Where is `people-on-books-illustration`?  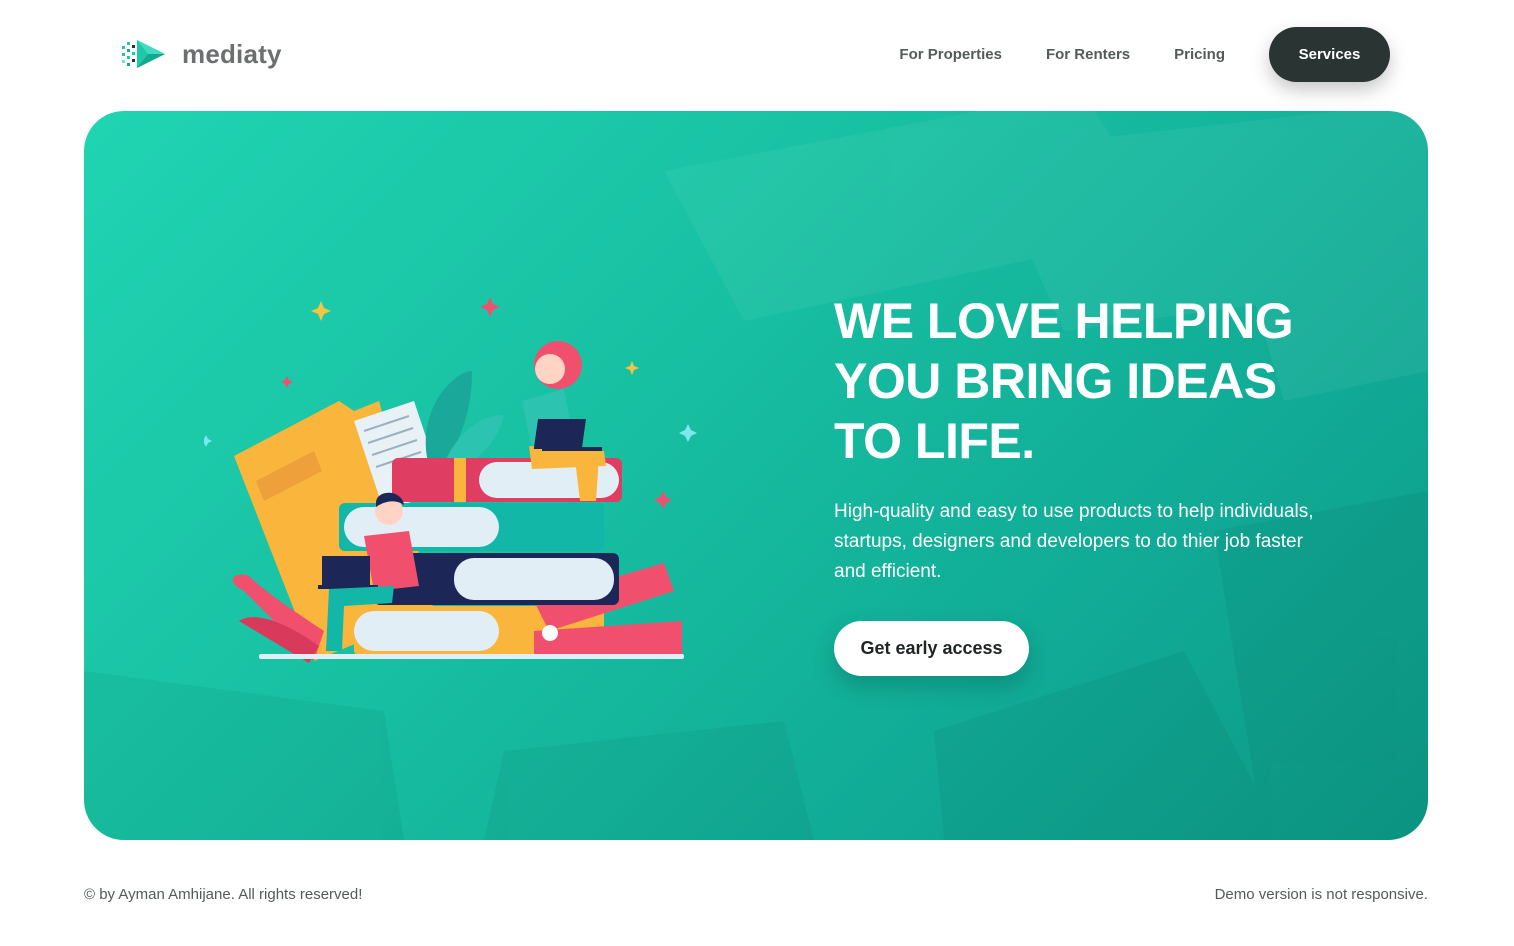
people-on-books-illustration is located at coordinates (450, 480).